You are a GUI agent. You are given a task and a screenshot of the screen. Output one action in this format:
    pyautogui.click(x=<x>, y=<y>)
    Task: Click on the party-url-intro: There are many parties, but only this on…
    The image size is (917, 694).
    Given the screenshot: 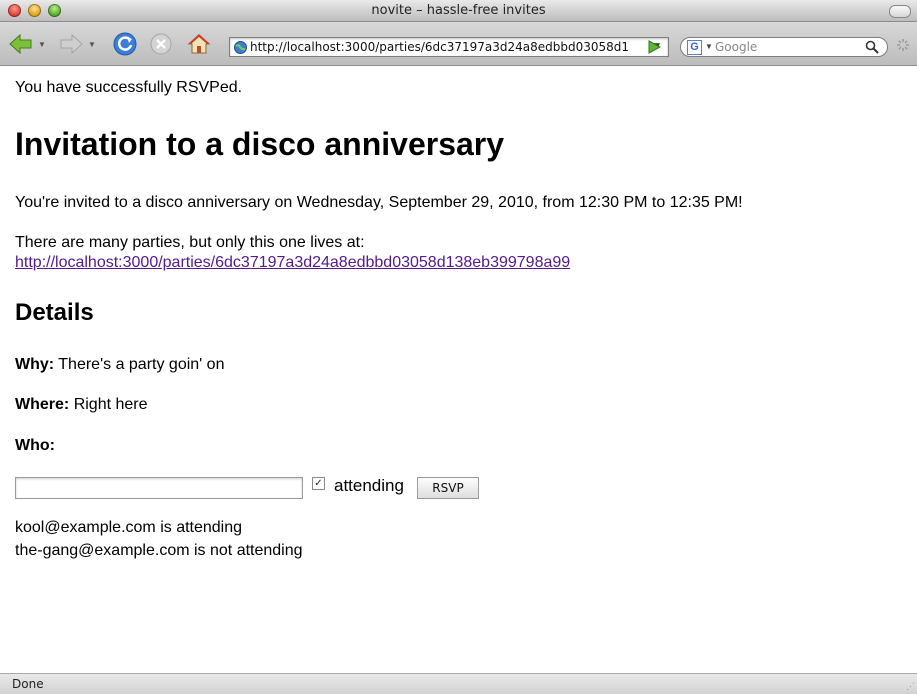 What is the action you would take?
    pyautogui.click(x=190, y=242)
    